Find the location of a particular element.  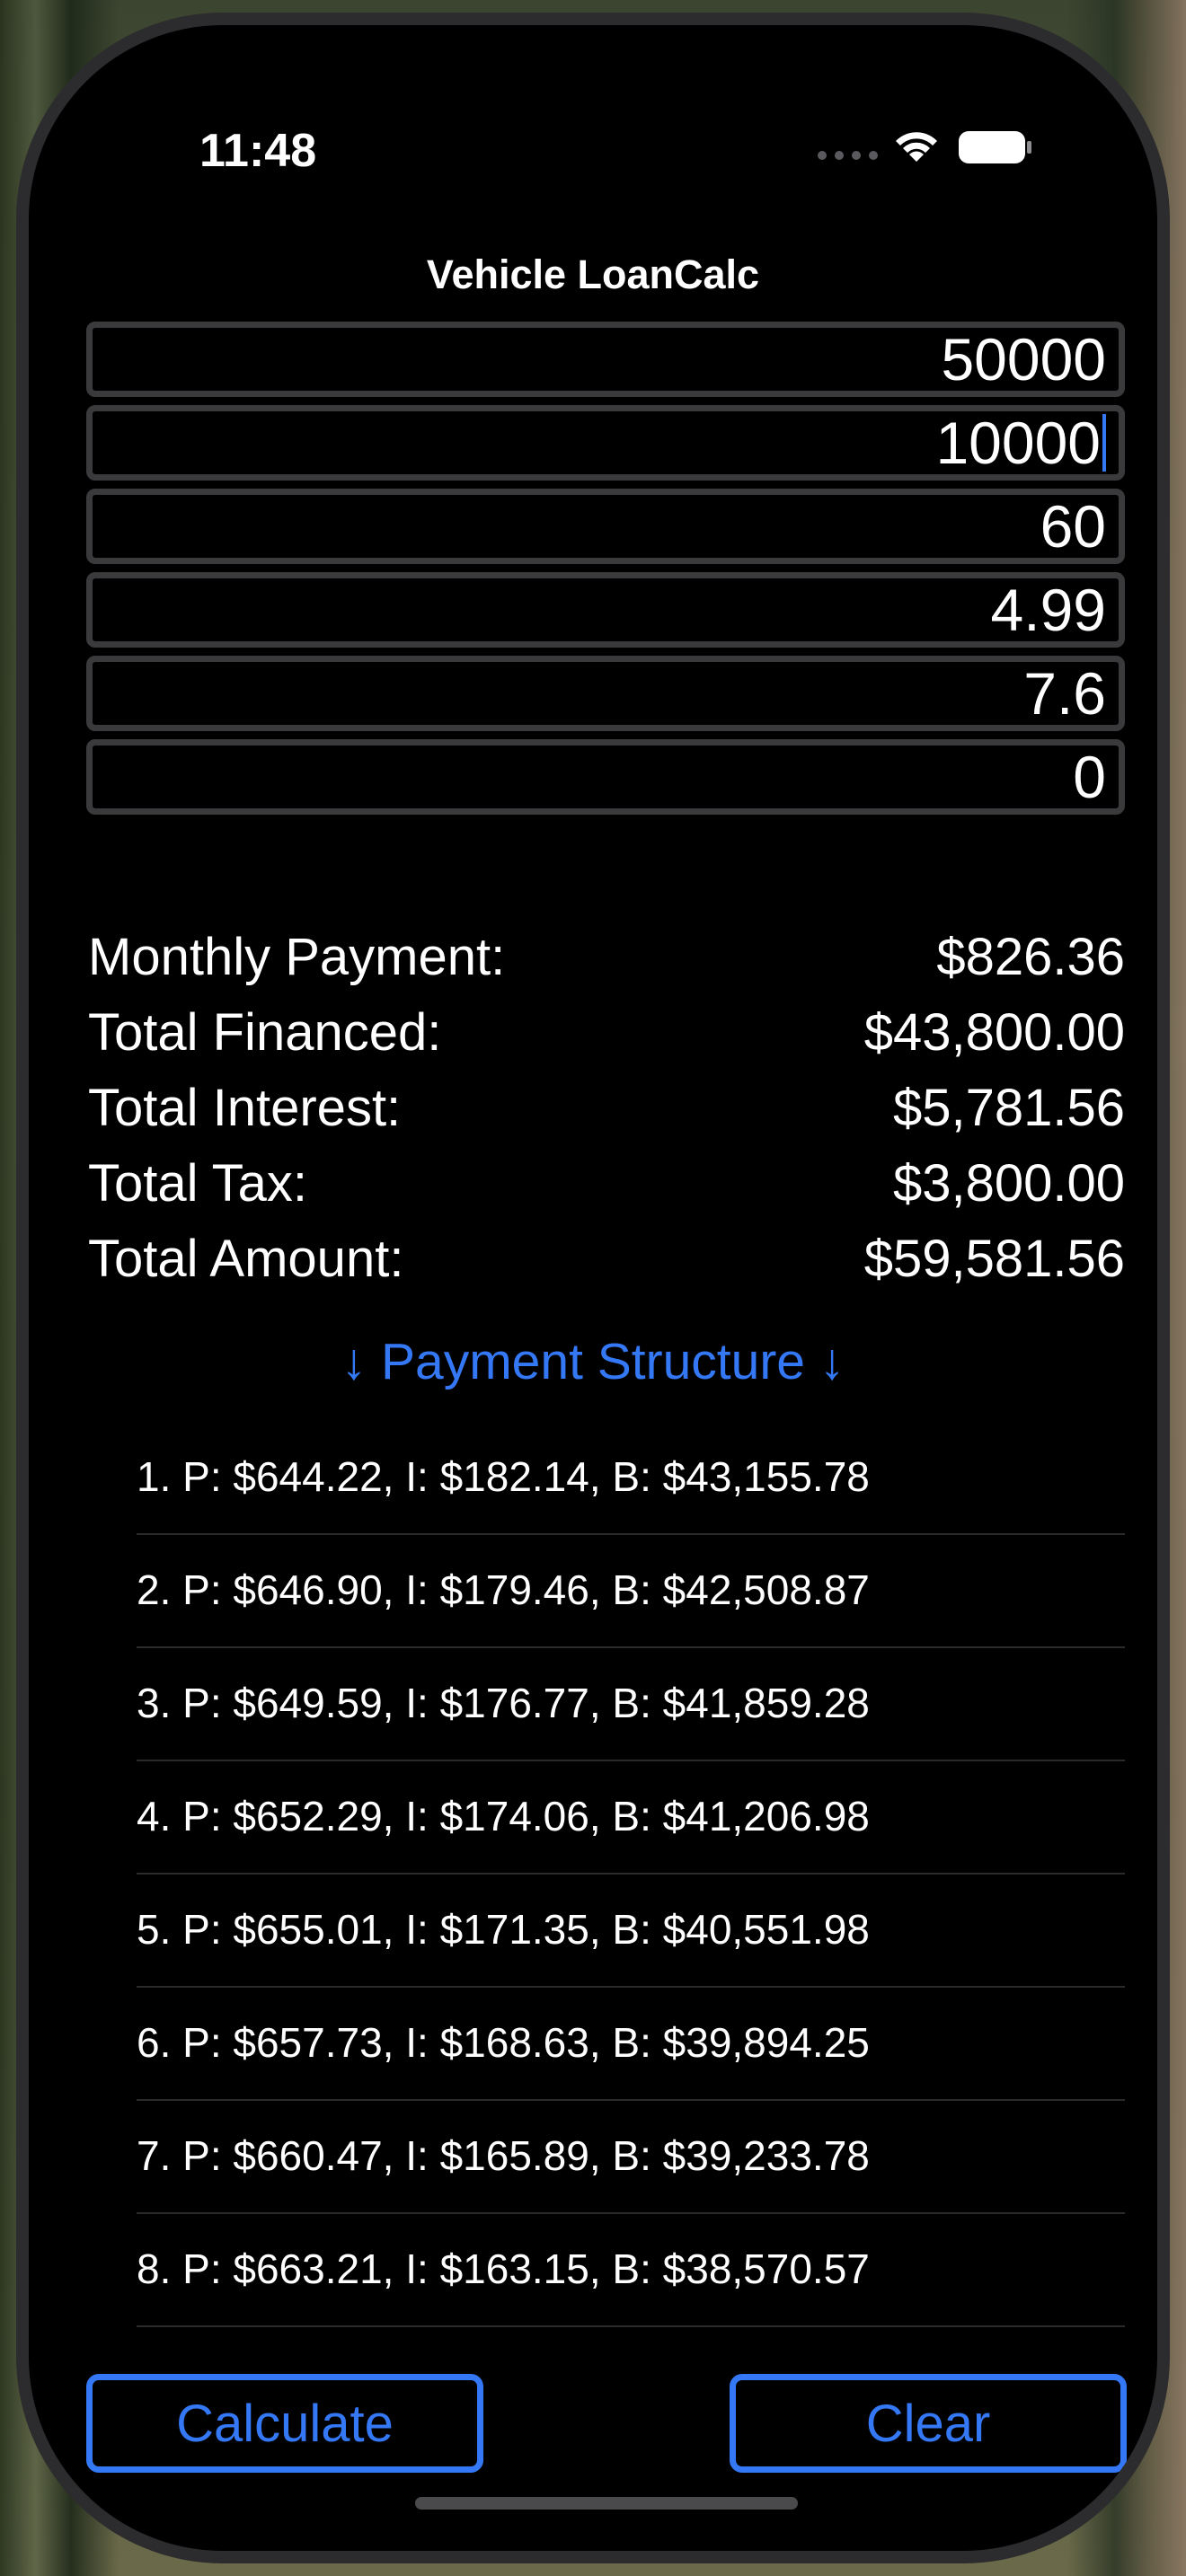

vehicle-price-value: 50000 is located at coordinates (1023, 359).